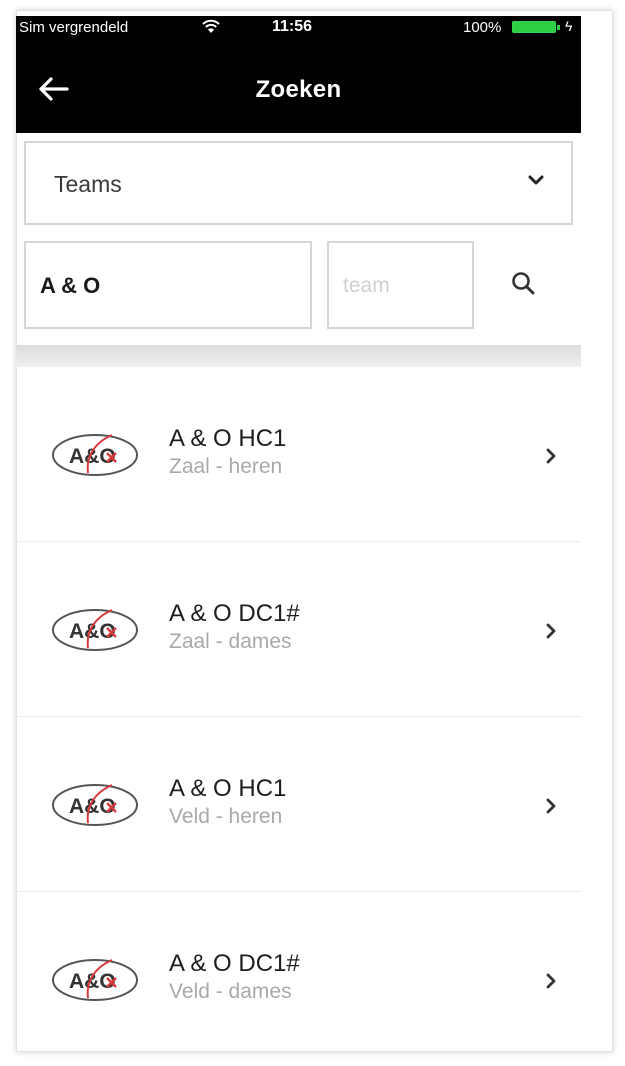  I want to click on category-select-value: Teams, so click(88, 184).